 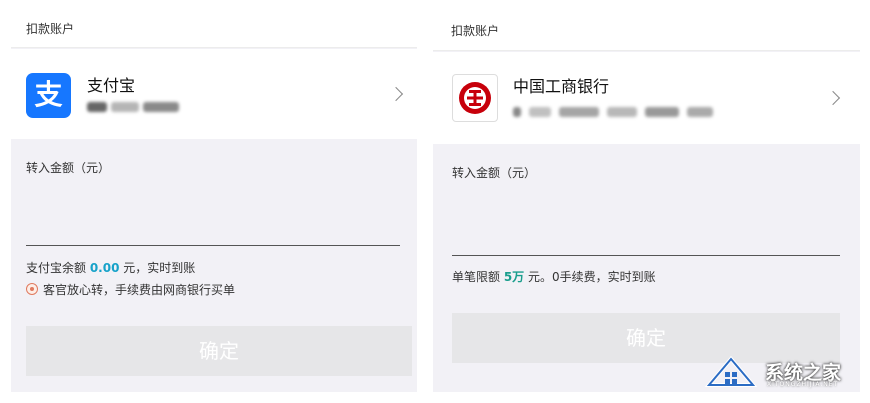 I want to click on fee-tip-text: 客官放心转，手续费由网商银行买单, so click(x=139, y=290).